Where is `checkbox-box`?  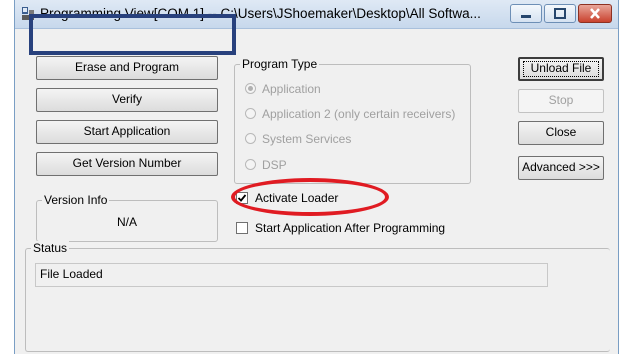 checkbox-box is located at coordinates (242, 228).